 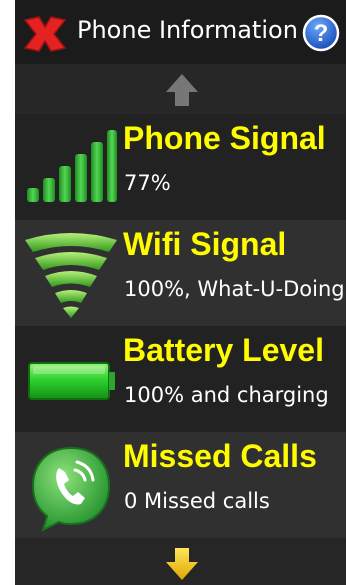 What do you see at coordinates (205, 244) in the screenshot?
I see `item-title: Wifi Signal` at bounding box center [205, 244].